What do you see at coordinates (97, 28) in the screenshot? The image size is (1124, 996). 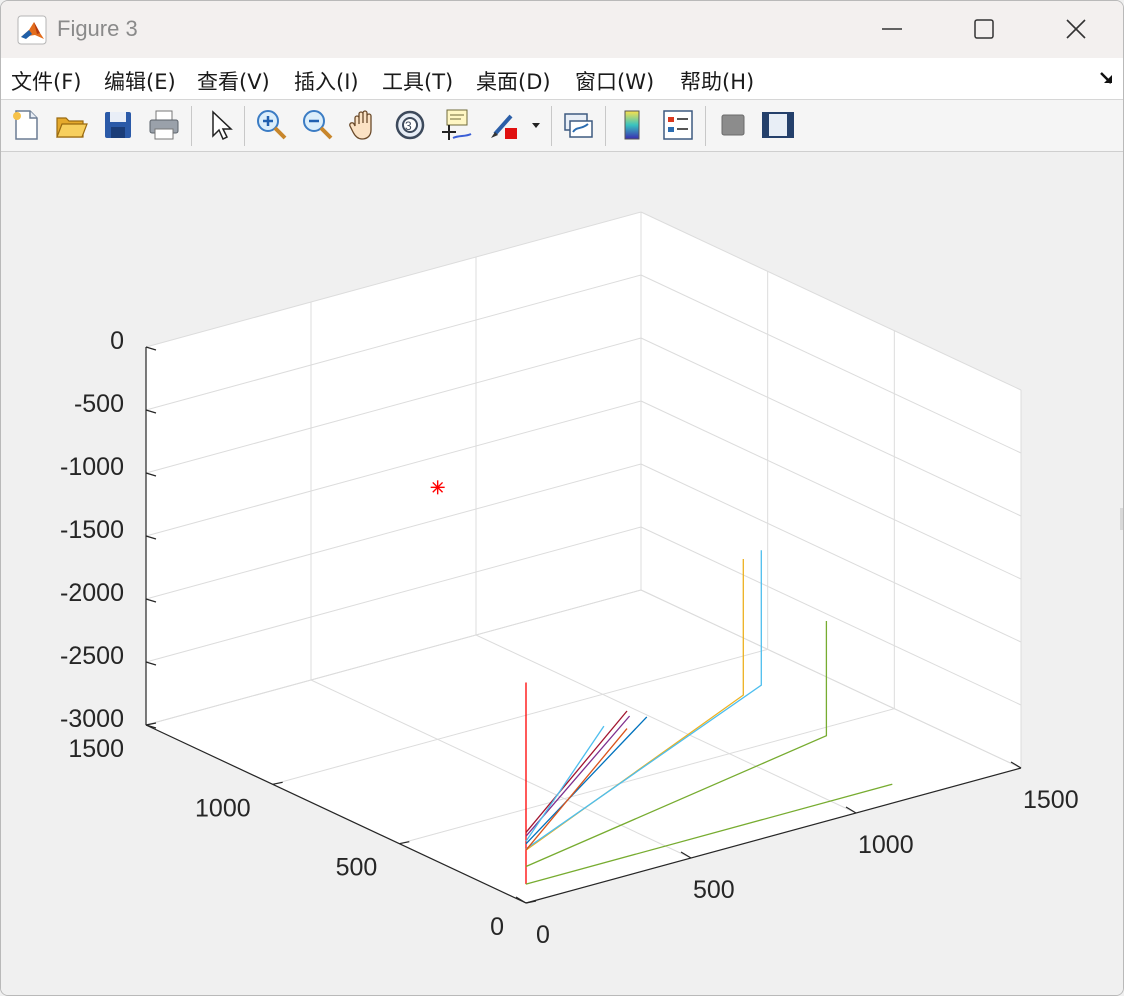 I see `window-title: Figure 3` at bounding box center [97, 28].